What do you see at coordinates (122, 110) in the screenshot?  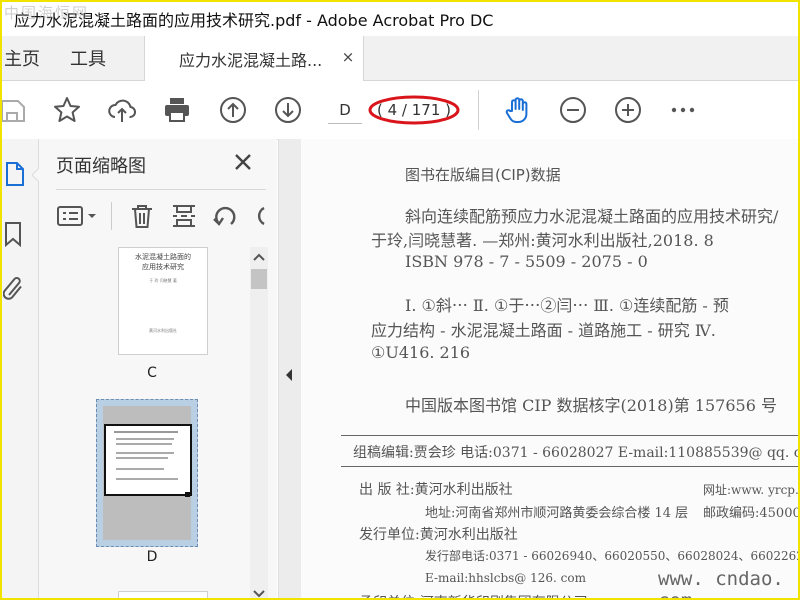 I see `cloud-upload-icon` at bounding box center [122, 110].